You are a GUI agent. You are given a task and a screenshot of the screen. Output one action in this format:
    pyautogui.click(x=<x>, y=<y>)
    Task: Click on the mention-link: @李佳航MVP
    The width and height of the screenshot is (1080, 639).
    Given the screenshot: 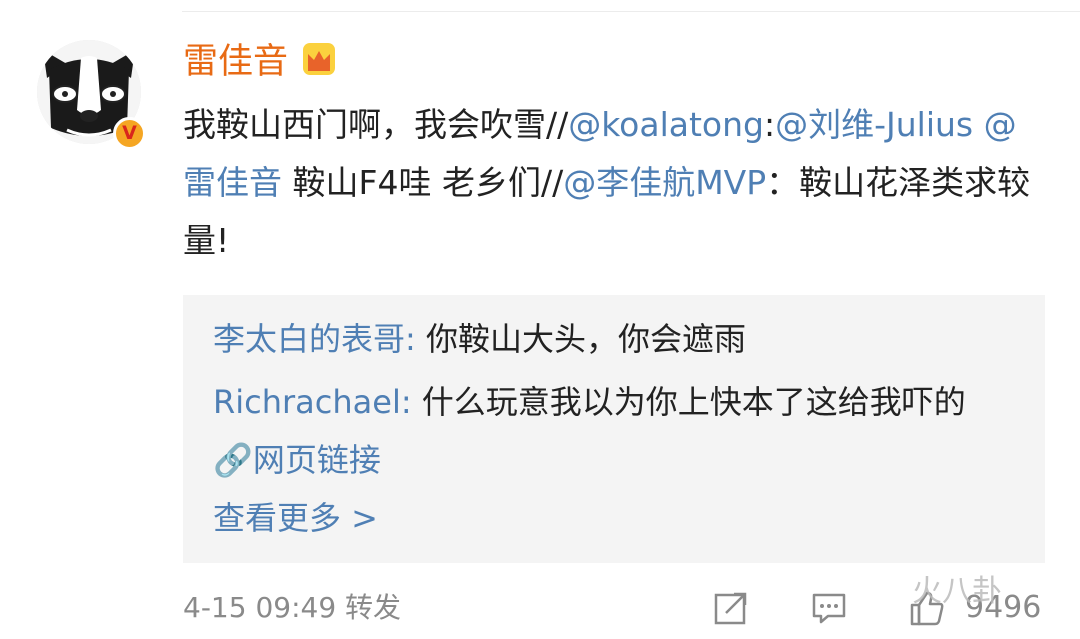 What is the action you would take?
    pyautogui.click(x=664, y=182)
    